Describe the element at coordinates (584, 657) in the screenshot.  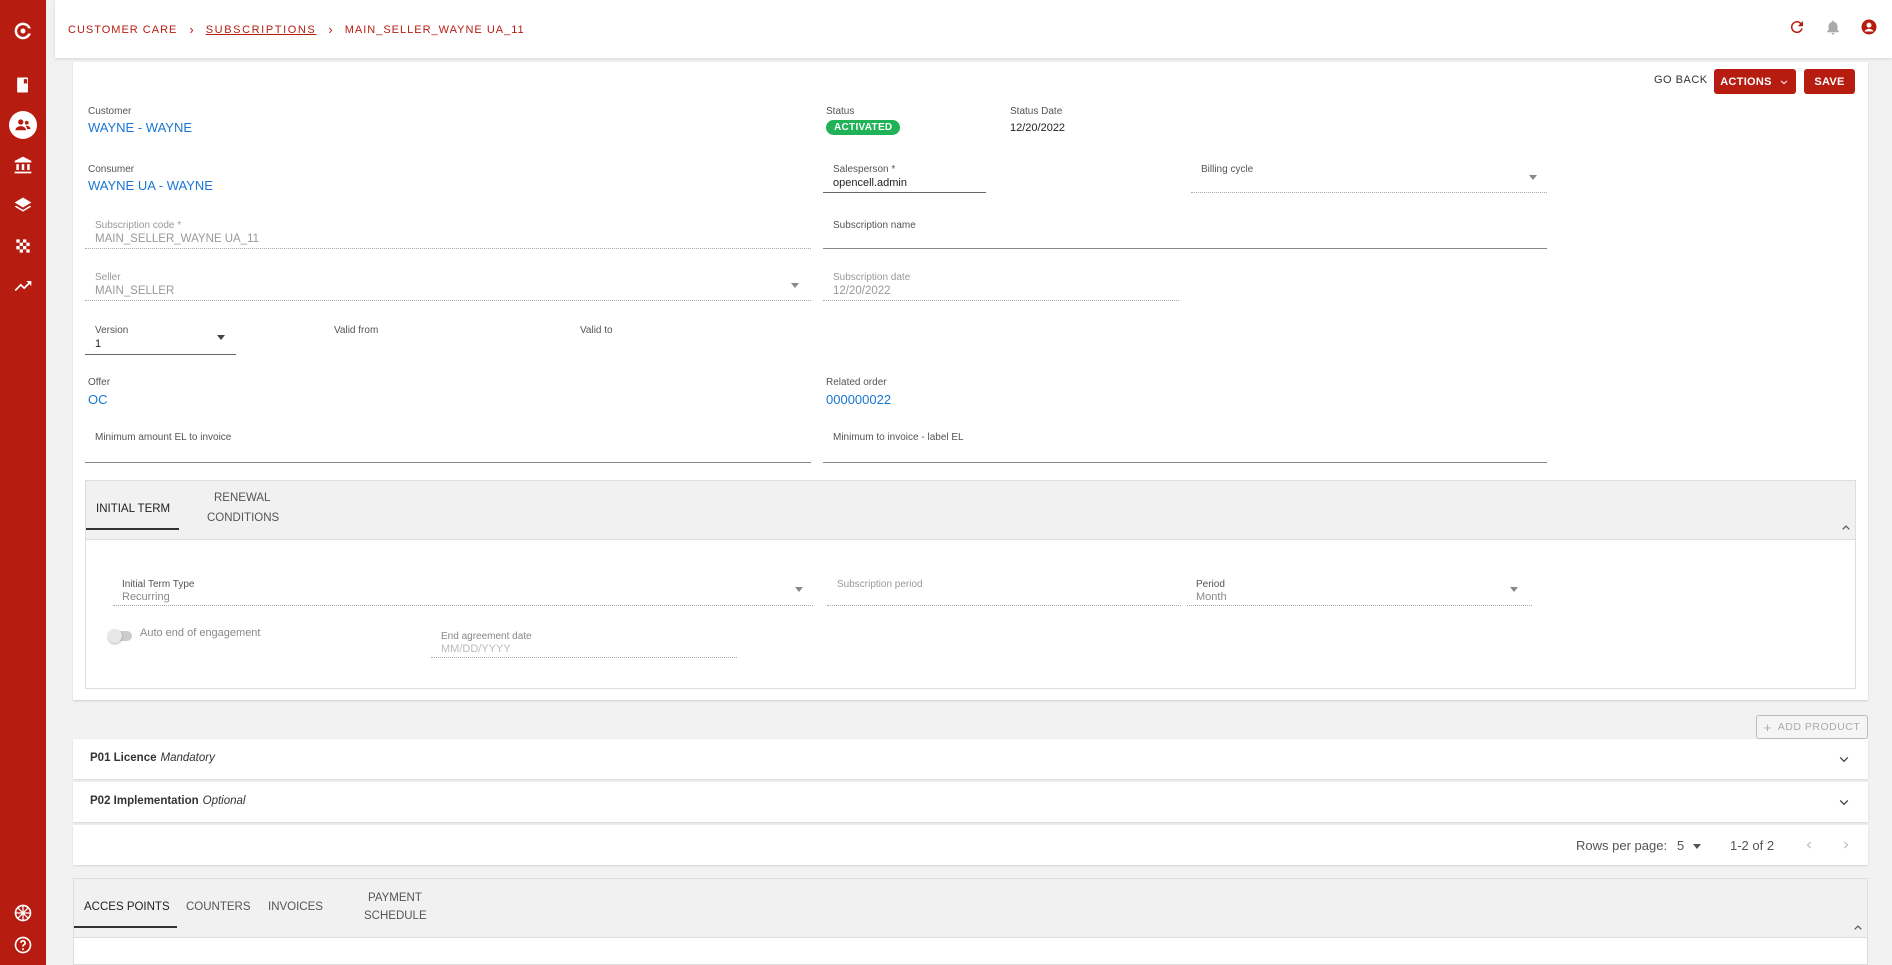
I see `end-agreement-underline` at that location.